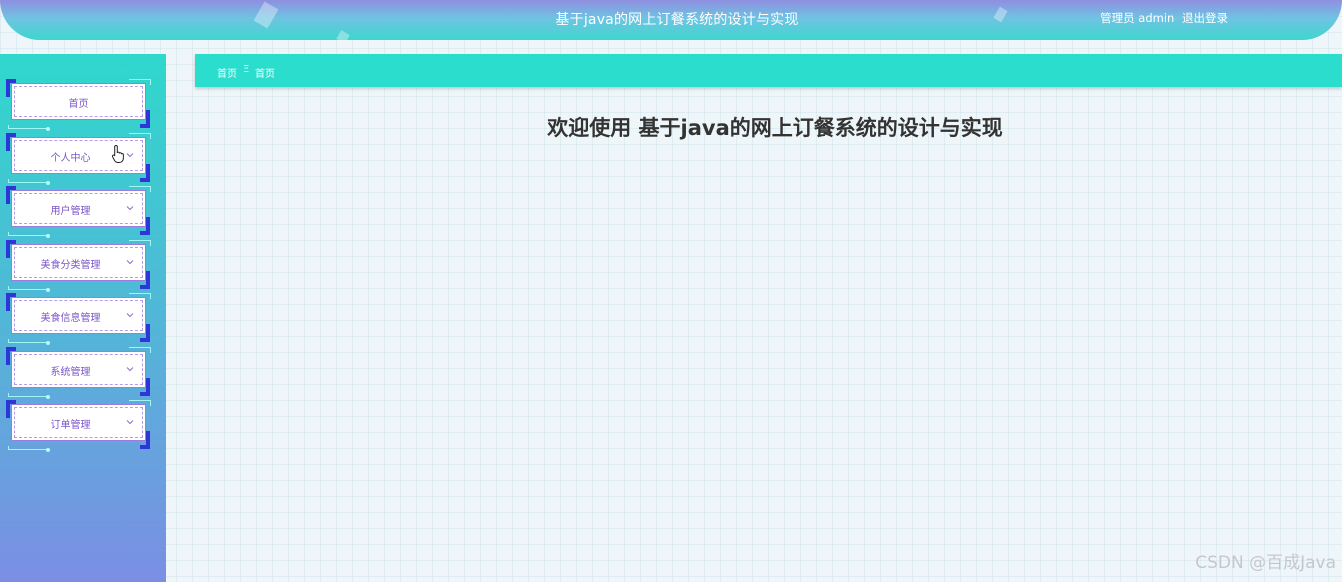  Describe the element at coordinates (768, 70) in the screenshot. I see `breadcrumb: 首页 Ξ 首页` at that location.